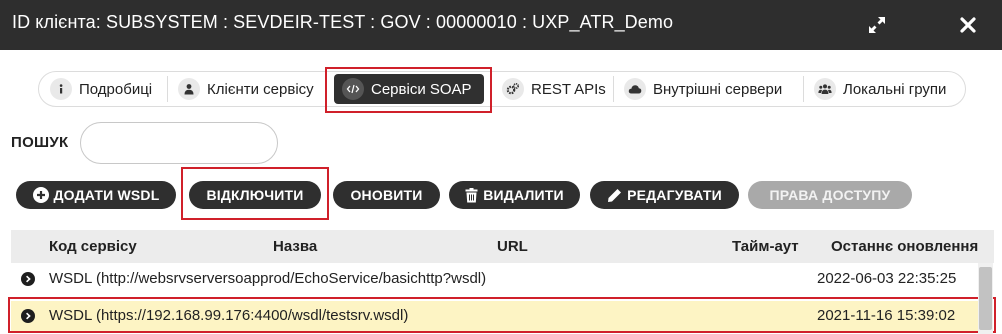  I want to click on tab-label: Подробиці, so click(116, 89).